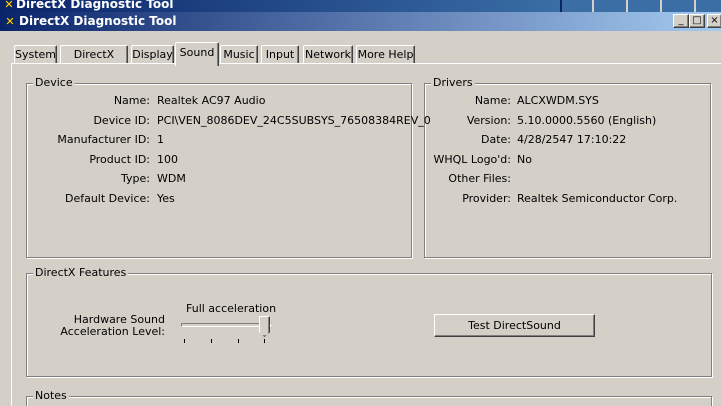  What do you see at coordinates (572, 139) in the screenshot?
I see `driver-date-value: 4/28/2547 17:10:22` at bounding box center [572, 139].